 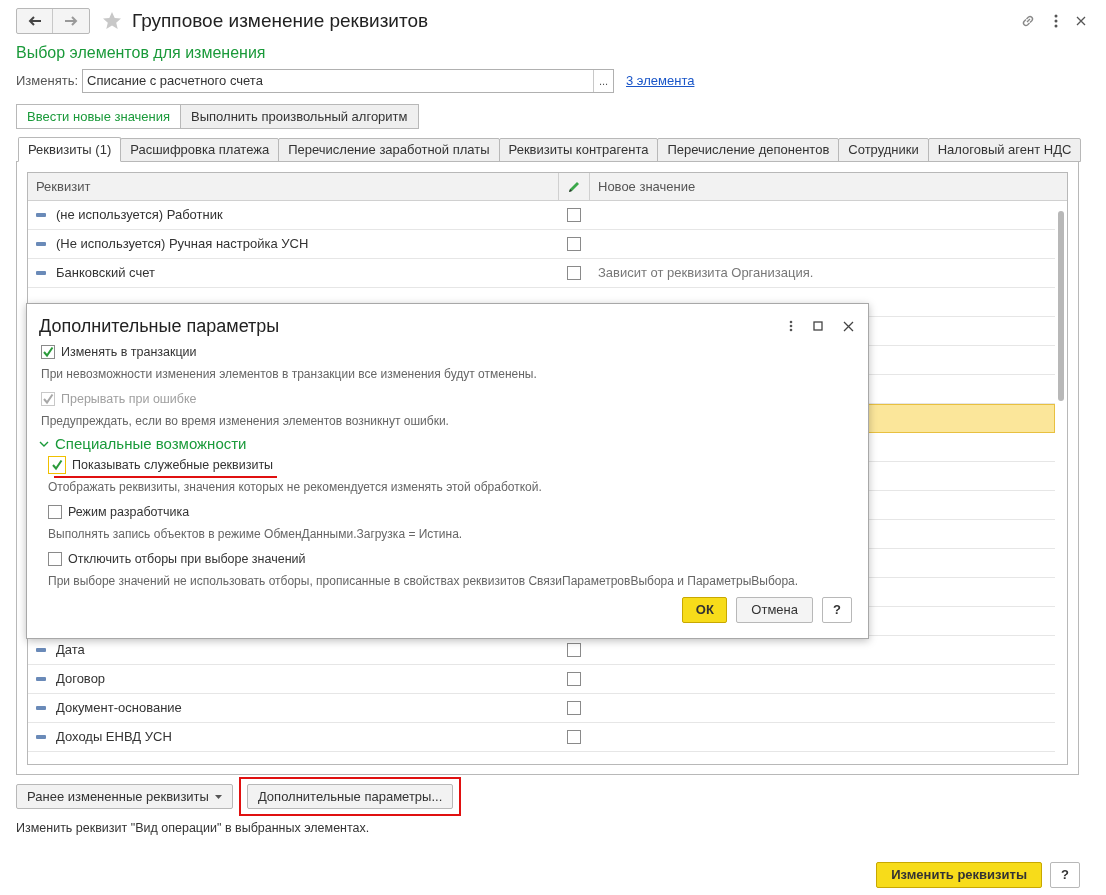 What do you see at coordinates (71, 21) in the screenshot?
I see `forward-arrow-icon` at bounding box center [71, 21].